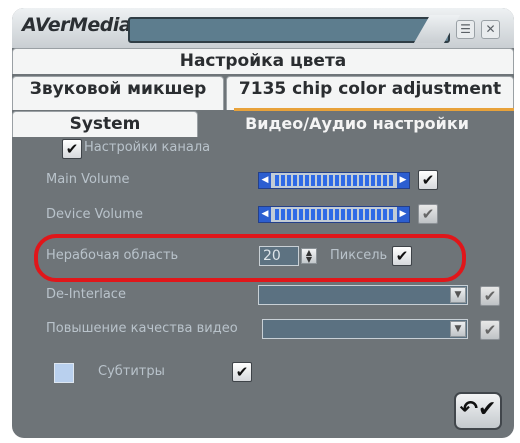 The image size is (520, 443). I want to click on main-volume-checkbox: ✔, so click(428, 180).